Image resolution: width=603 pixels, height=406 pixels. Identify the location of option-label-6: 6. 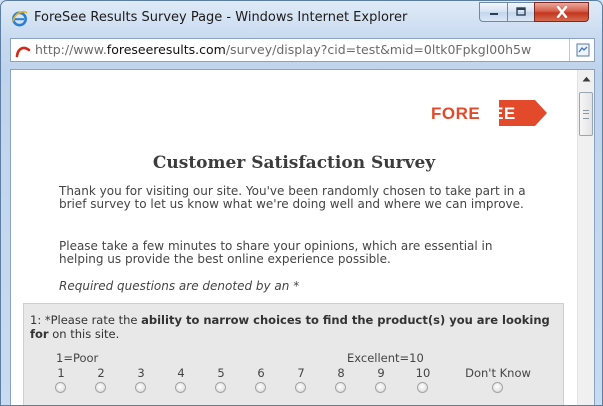
(261, 373).